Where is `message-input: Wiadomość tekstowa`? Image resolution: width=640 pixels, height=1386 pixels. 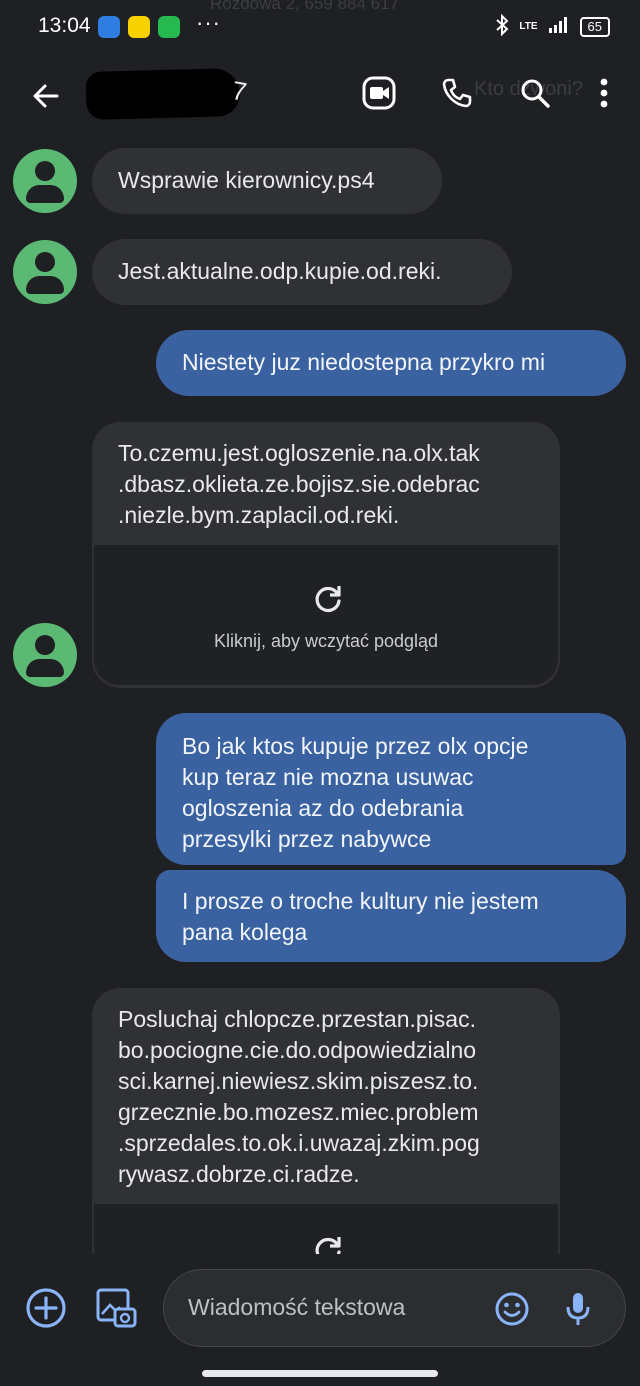
message-input: Wiadomość tekstowa is located at coordinates (394, 1308).